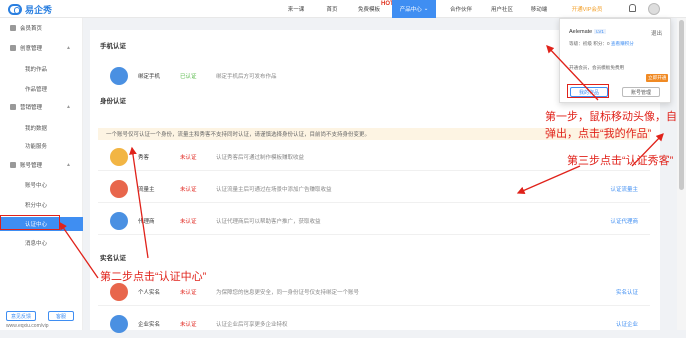 This screenshot has width=686, height=338. I want to click on arrow-step3-mid, so click(548, 179).